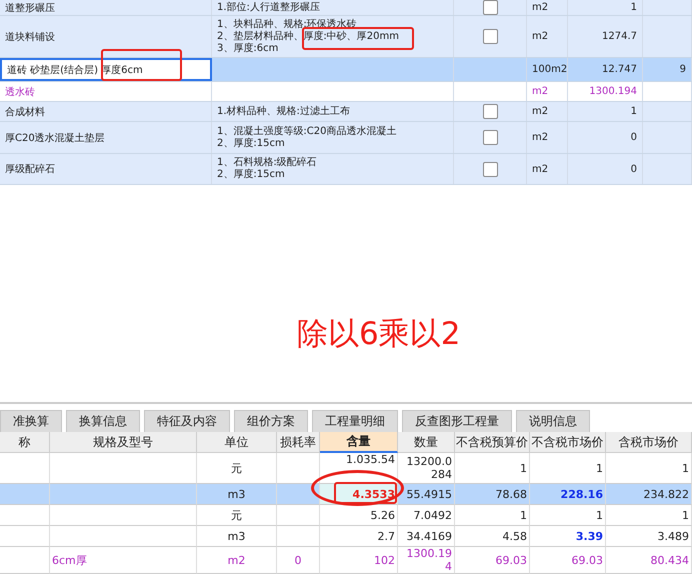 The width and height of the screenshot is (692, 574). What do you see at coordinates (271, 421) in the screenshot?
I see `tab: 组价方案` at bounding box center [271, 421].